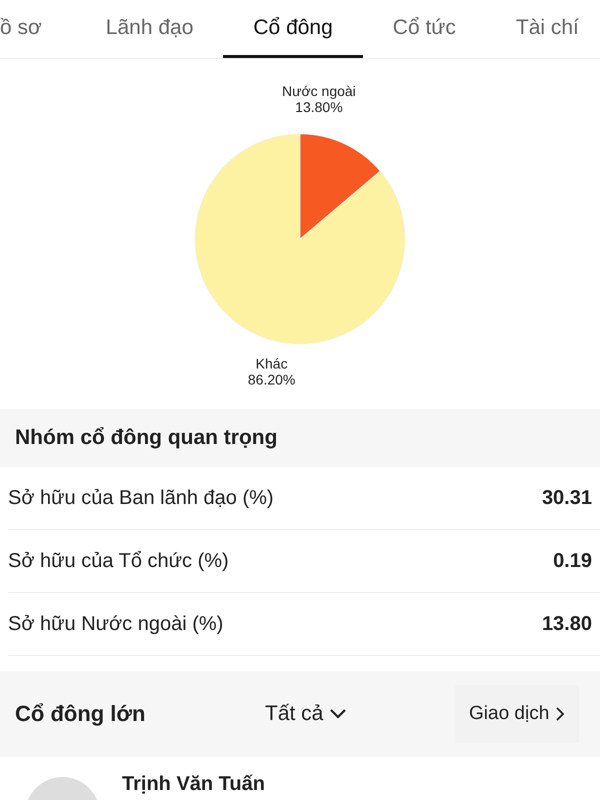 The height and width of the screenshot is (800, 600). I want to click on section-title: Cổ đông lớn, so click(80, 714).